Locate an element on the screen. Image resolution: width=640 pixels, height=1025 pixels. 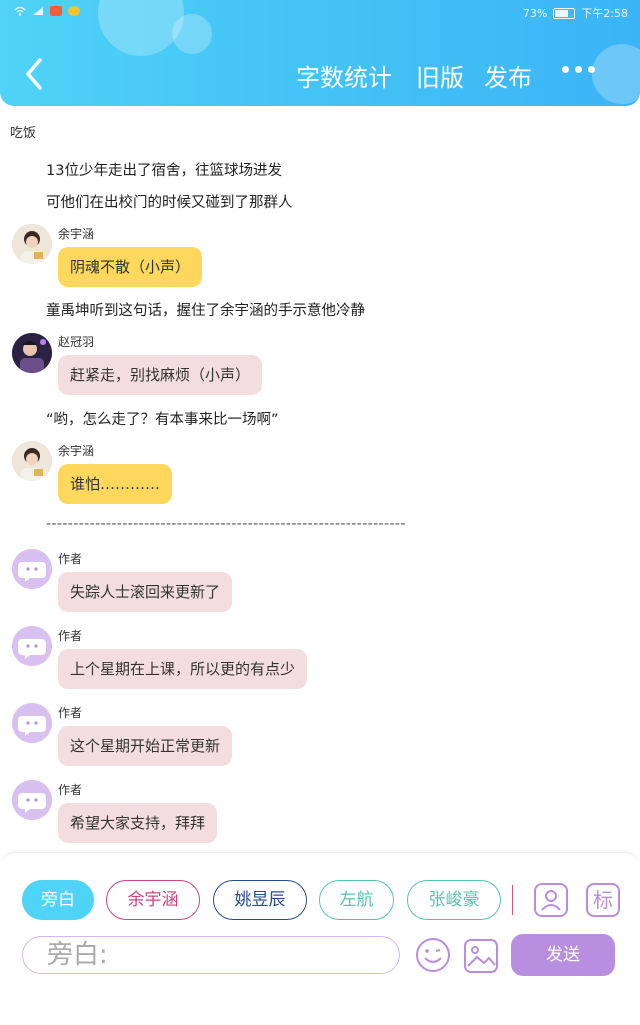
back-button is located at coordinates (34, 74).